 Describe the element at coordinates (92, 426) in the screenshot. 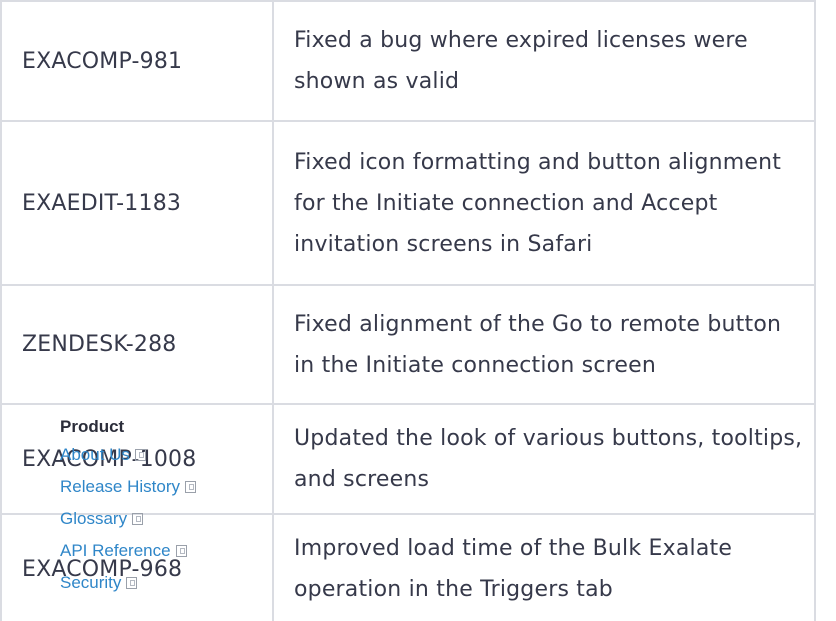

I see `footer-product-heading: Product` at that location.